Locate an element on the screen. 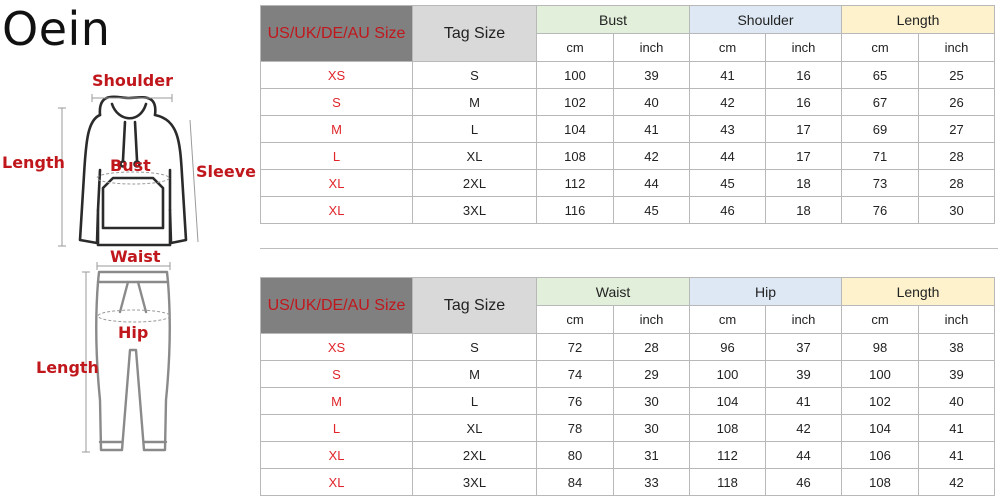 Image resolution: width=1000 pixels, height=497 pixels. measurement-cell: 17 is located at coordinates (803, 156).